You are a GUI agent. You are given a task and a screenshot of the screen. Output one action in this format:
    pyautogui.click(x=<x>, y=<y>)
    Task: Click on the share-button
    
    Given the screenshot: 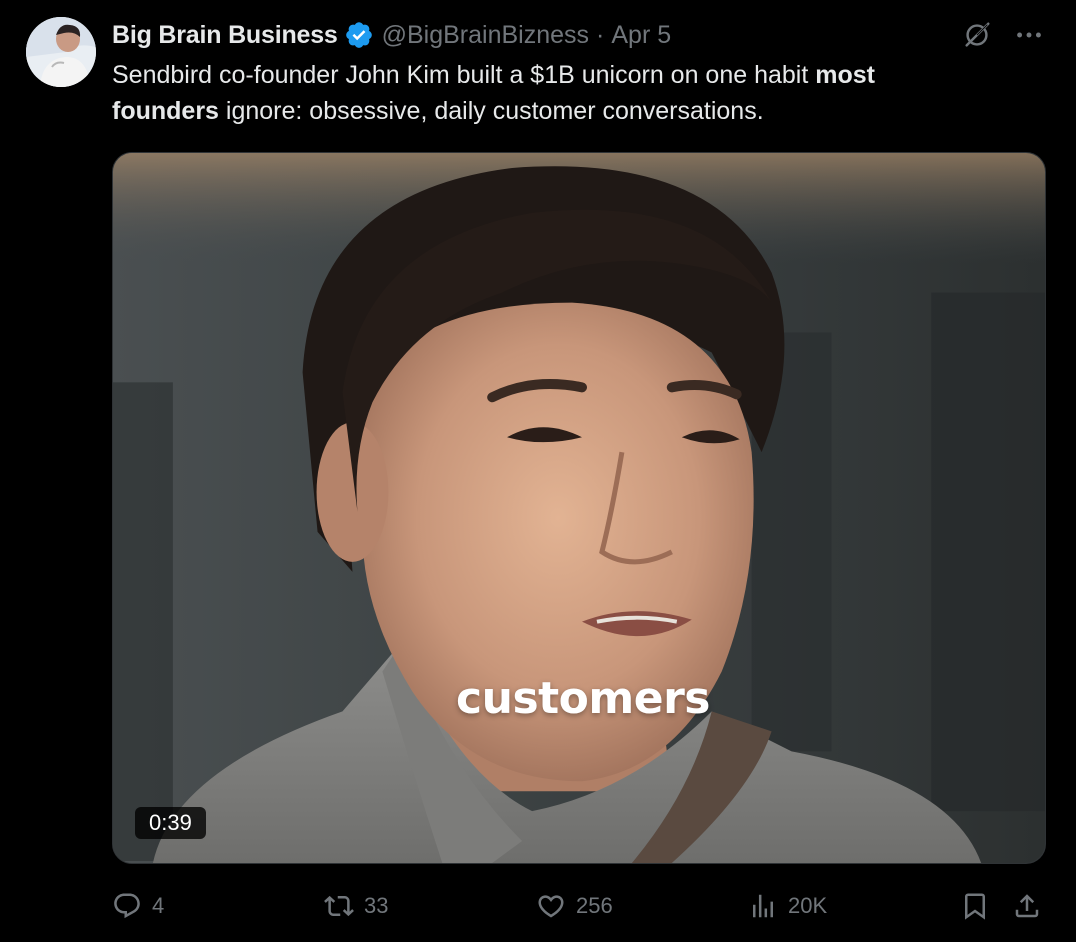 What is the action you would take?
    pyautogui.click(x=1027, y=906)
    